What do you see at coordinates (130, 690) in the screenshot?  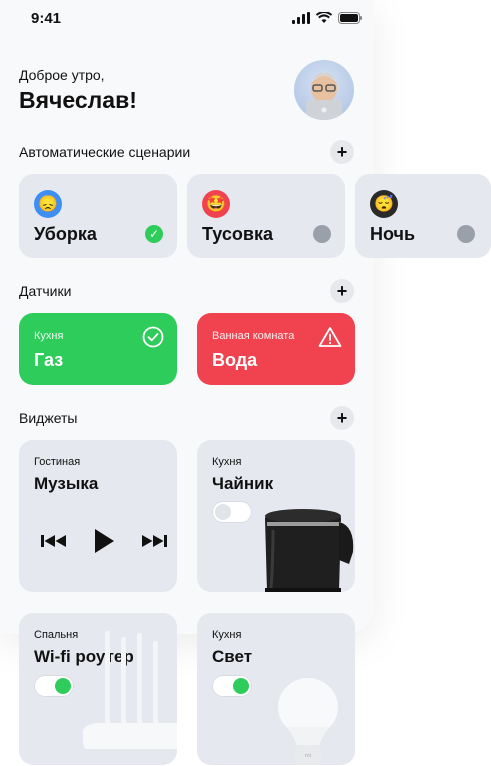 I see `router-icon` at bounding box center [130, 690].